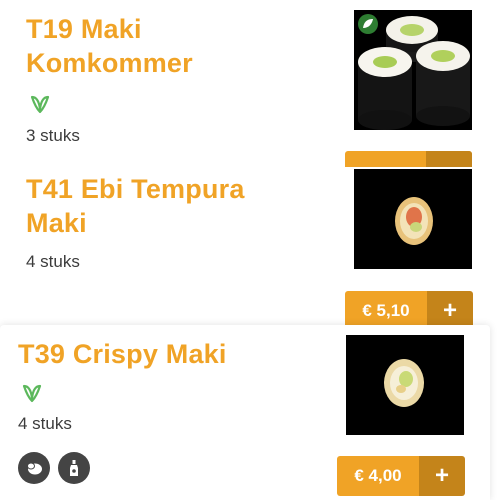  What do you see at coordinates (109, 63) in the screenshot?
I see `item-title-line2: Komkommer` at bounding box center [109, 63].